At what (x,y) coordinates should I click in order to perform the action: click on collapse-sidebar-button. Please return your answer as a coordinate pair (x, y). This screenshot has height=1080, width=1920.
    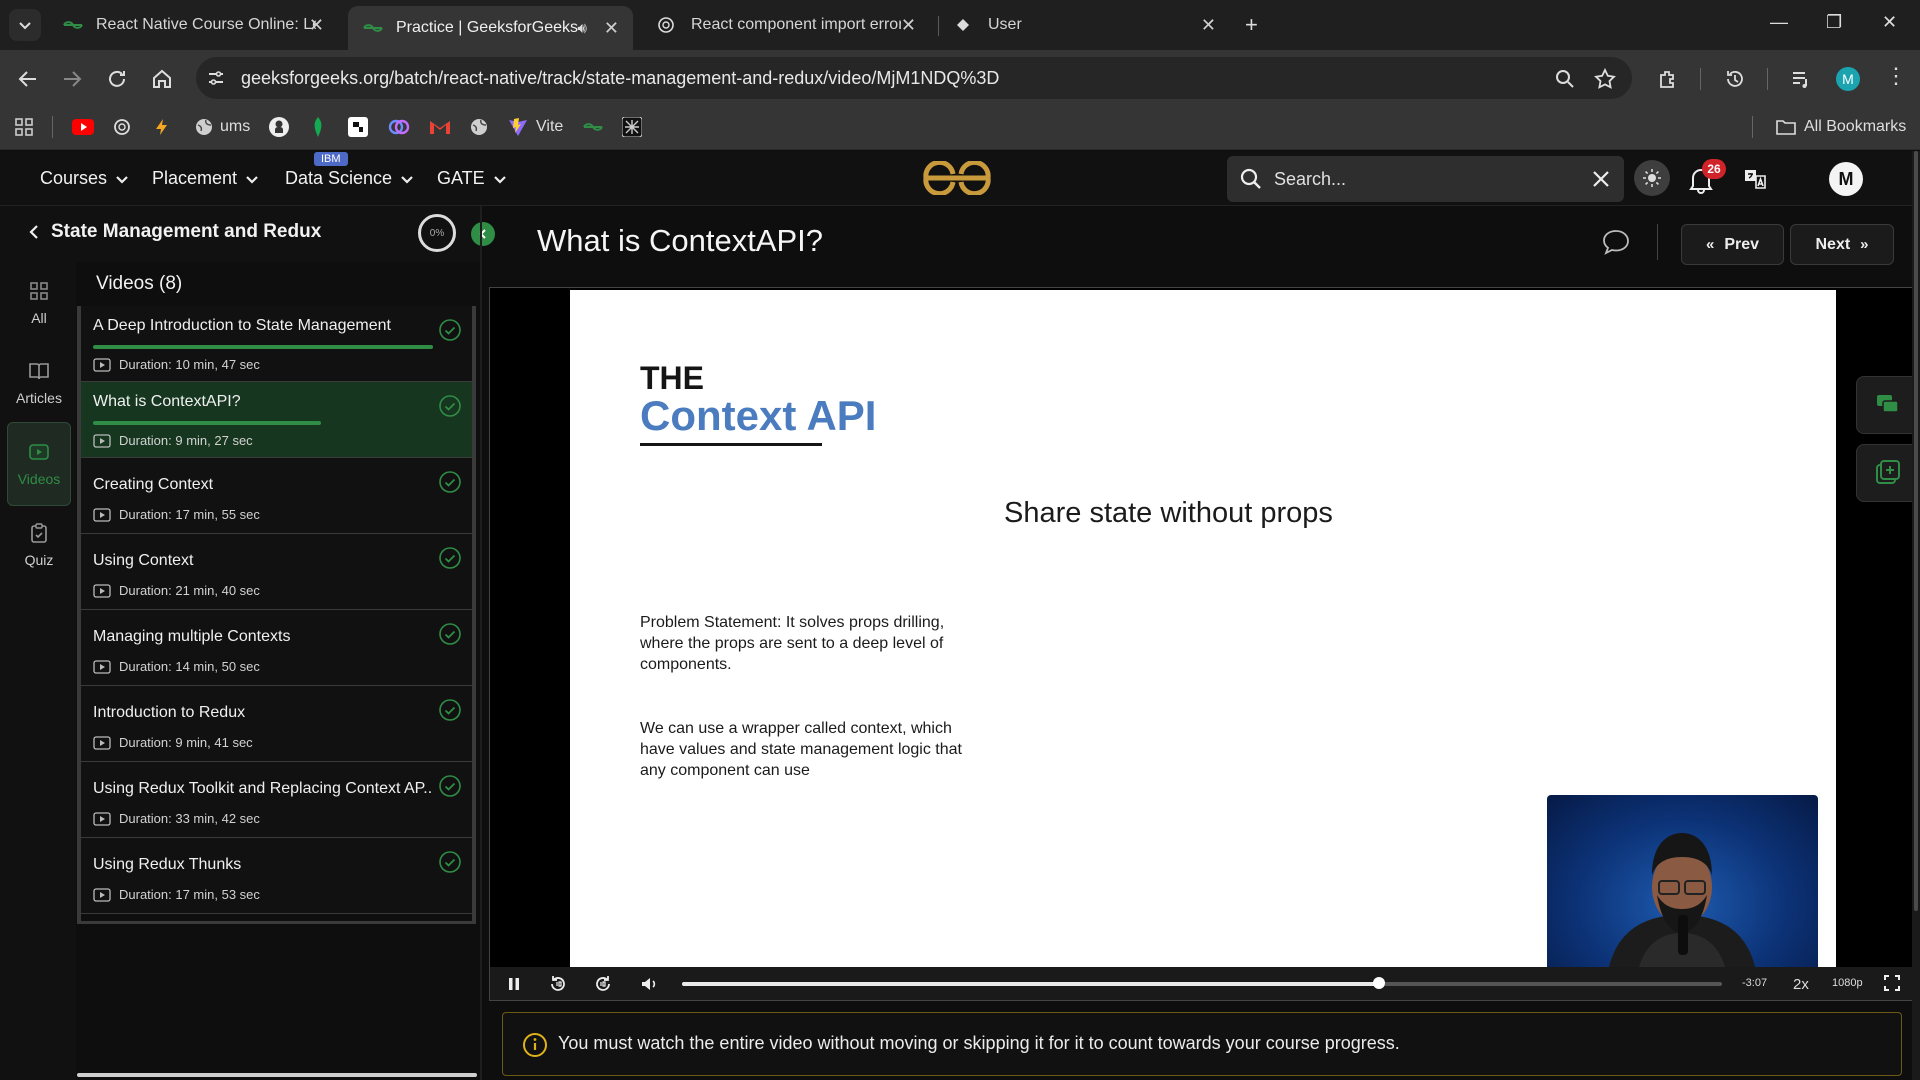
    Looking at the image, I should click on (483, 234).